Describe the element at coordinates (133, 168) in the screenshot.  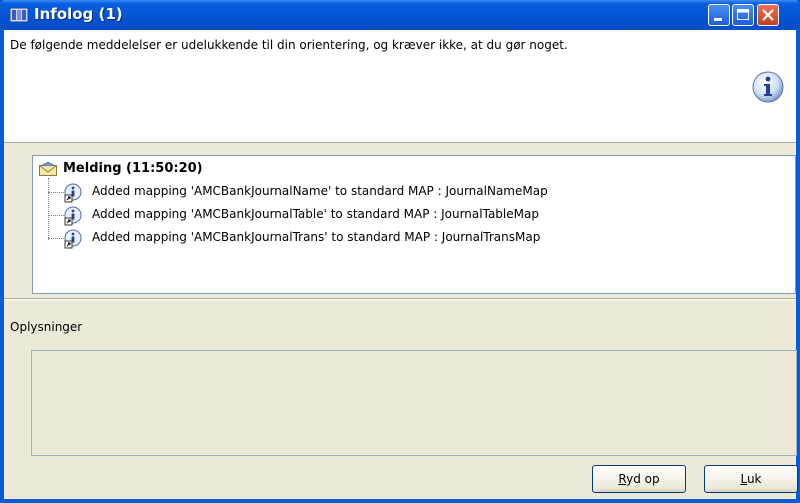
I see `tree-root-label: Melding (11:50:20)` at that location.